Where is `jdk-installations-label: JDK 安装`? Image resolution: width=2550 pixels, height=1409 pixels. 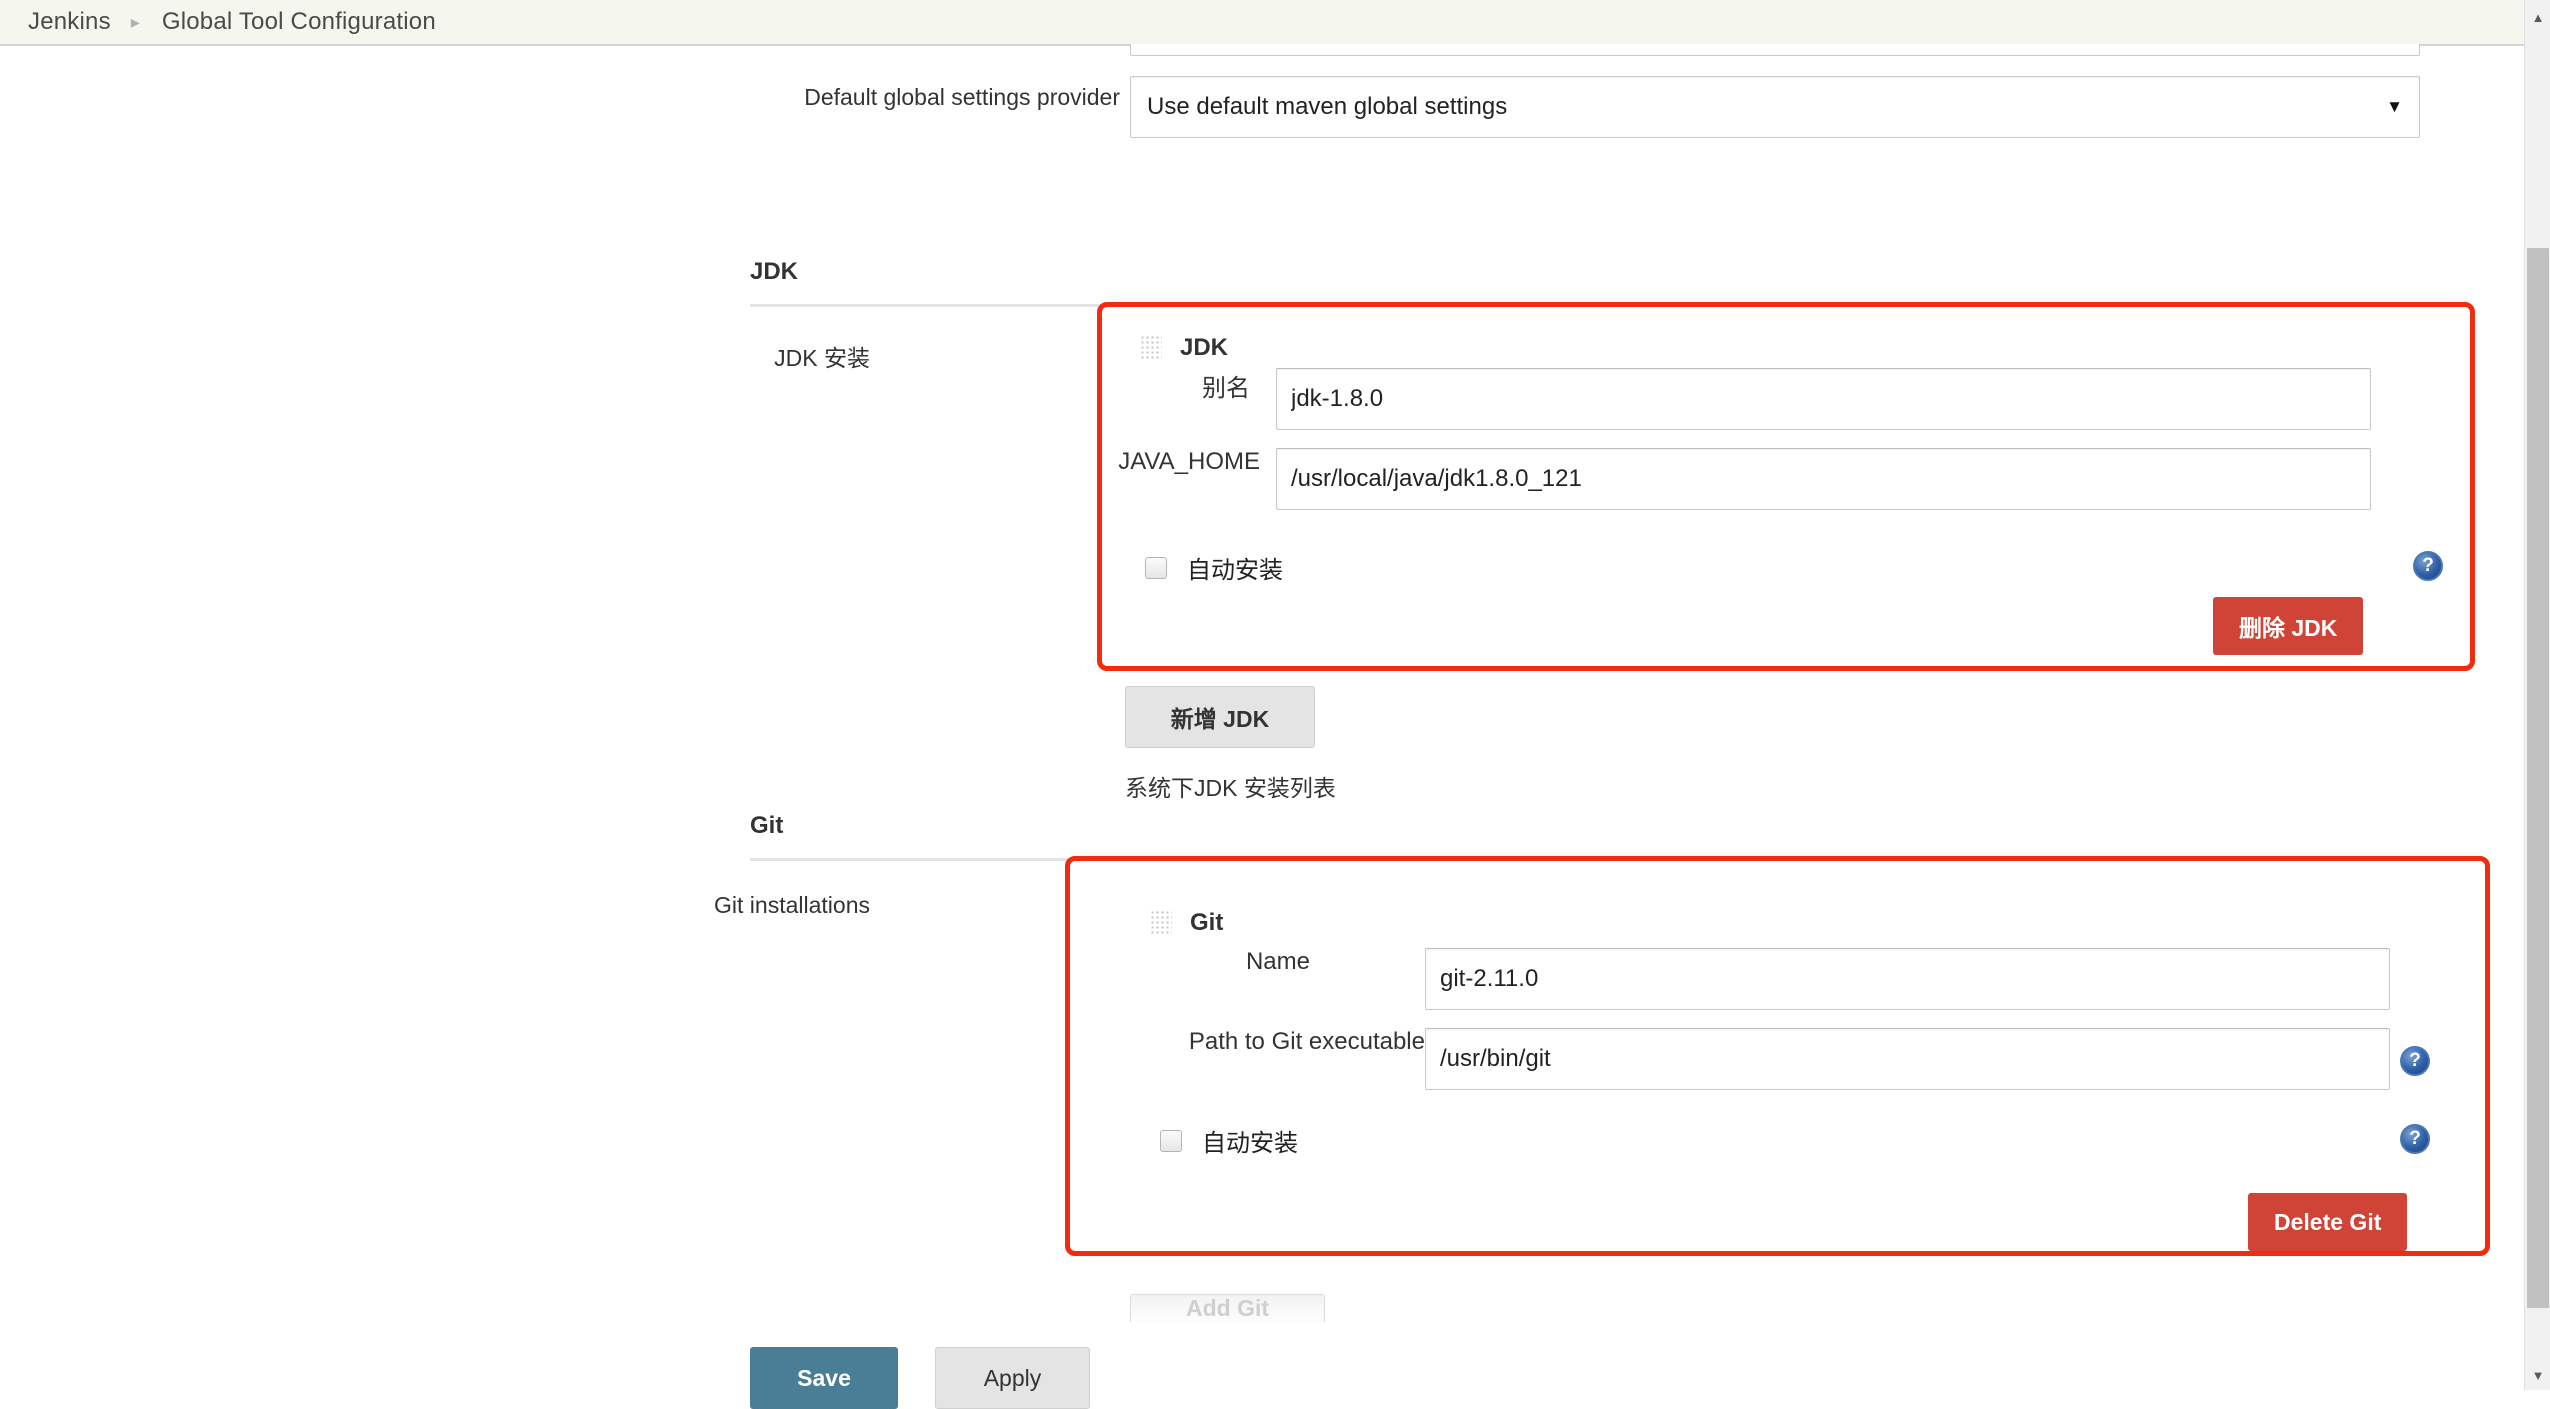
jdk-installations-label: JDK 安装 is located at coordinates (822, 358).